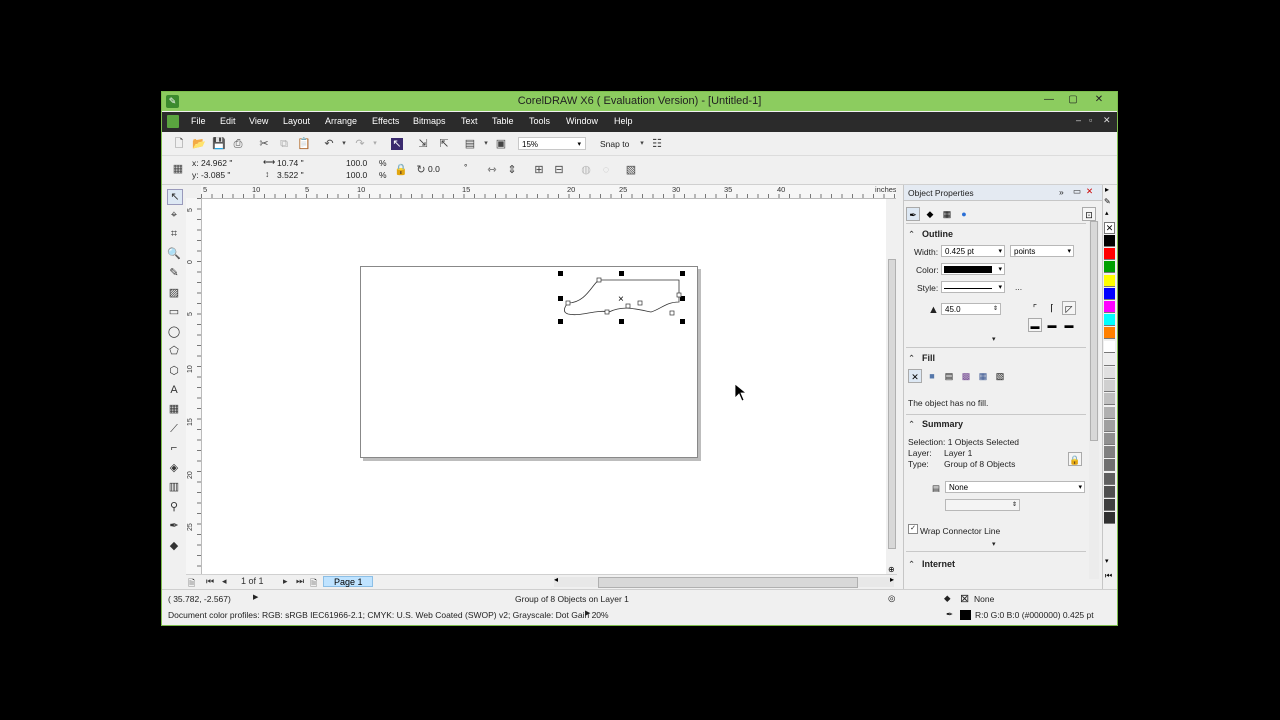  What do you see at coordinates (212, 163) in the screenshot?
I see `x-position-field: x: 24.962 "` at bounding box center [212, 163].